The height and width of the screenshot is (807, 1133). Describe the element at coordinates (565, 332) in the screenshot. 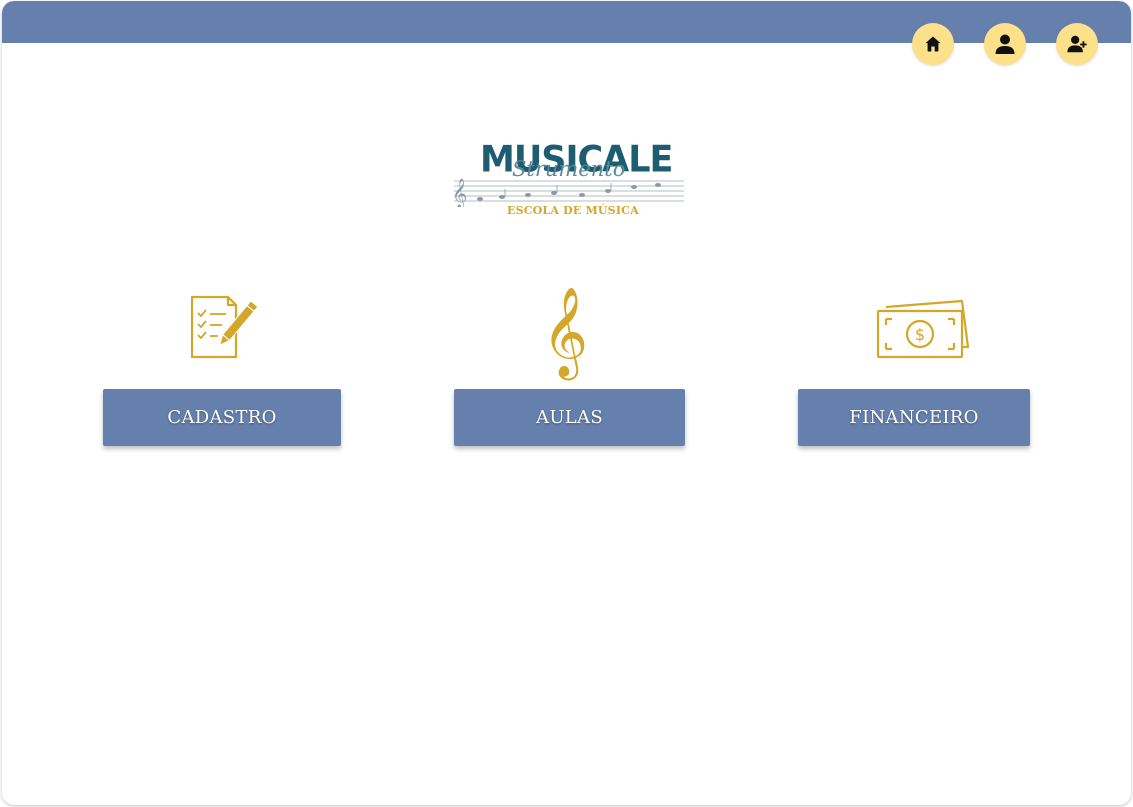

I see `treble-clef-icon: 𝄞` at that location.